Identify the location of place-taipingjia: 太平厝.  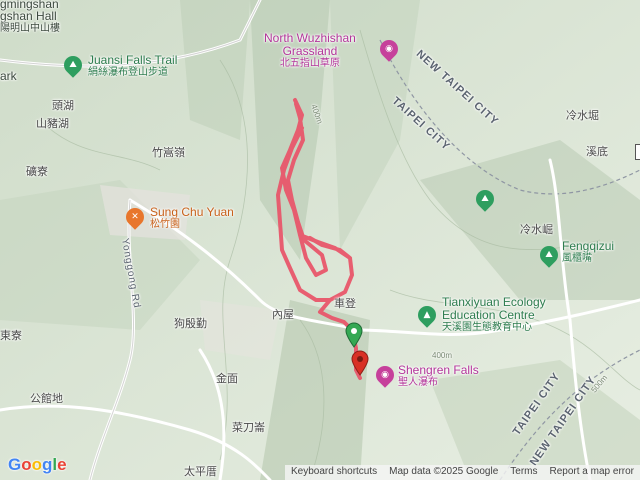
(200, 472).